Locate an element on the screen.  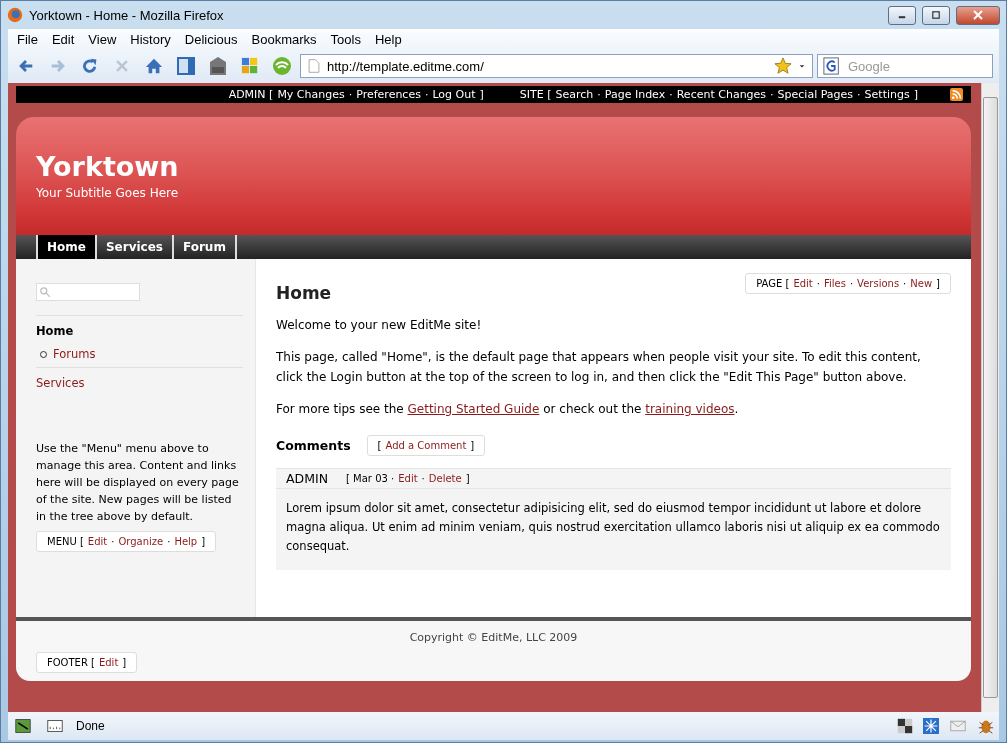
tag-icon is located at coordinates (218, 66).